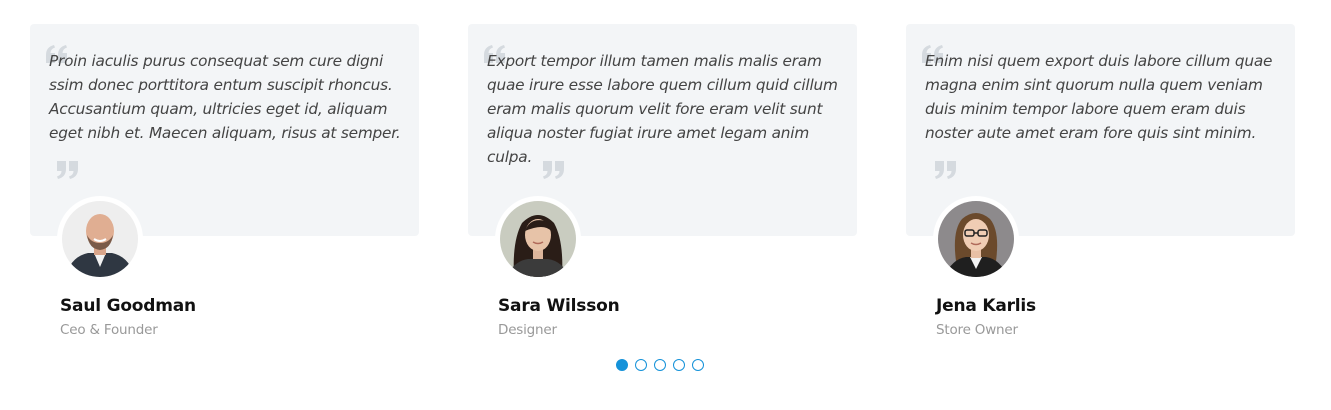  Describe the element at coordinates (559, 306) in the screenshot. I see `testimonial-name: Sara Wilsson` at that location.